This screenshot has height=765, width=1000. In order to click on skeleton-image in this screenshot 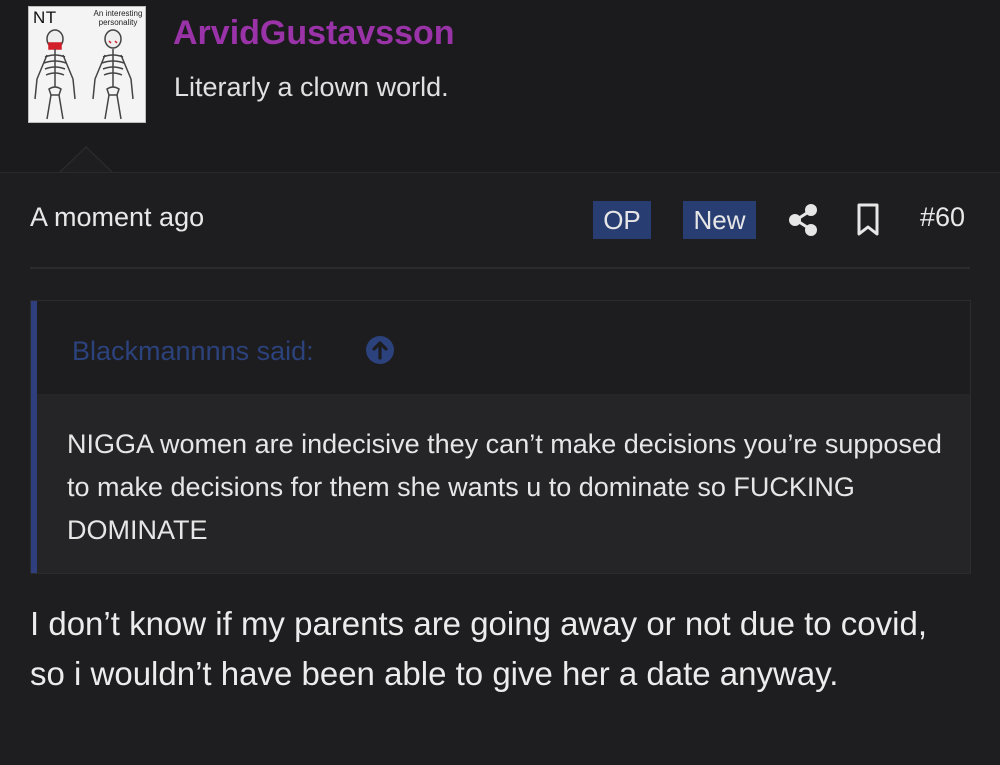, I will do `click(84, 74)`.